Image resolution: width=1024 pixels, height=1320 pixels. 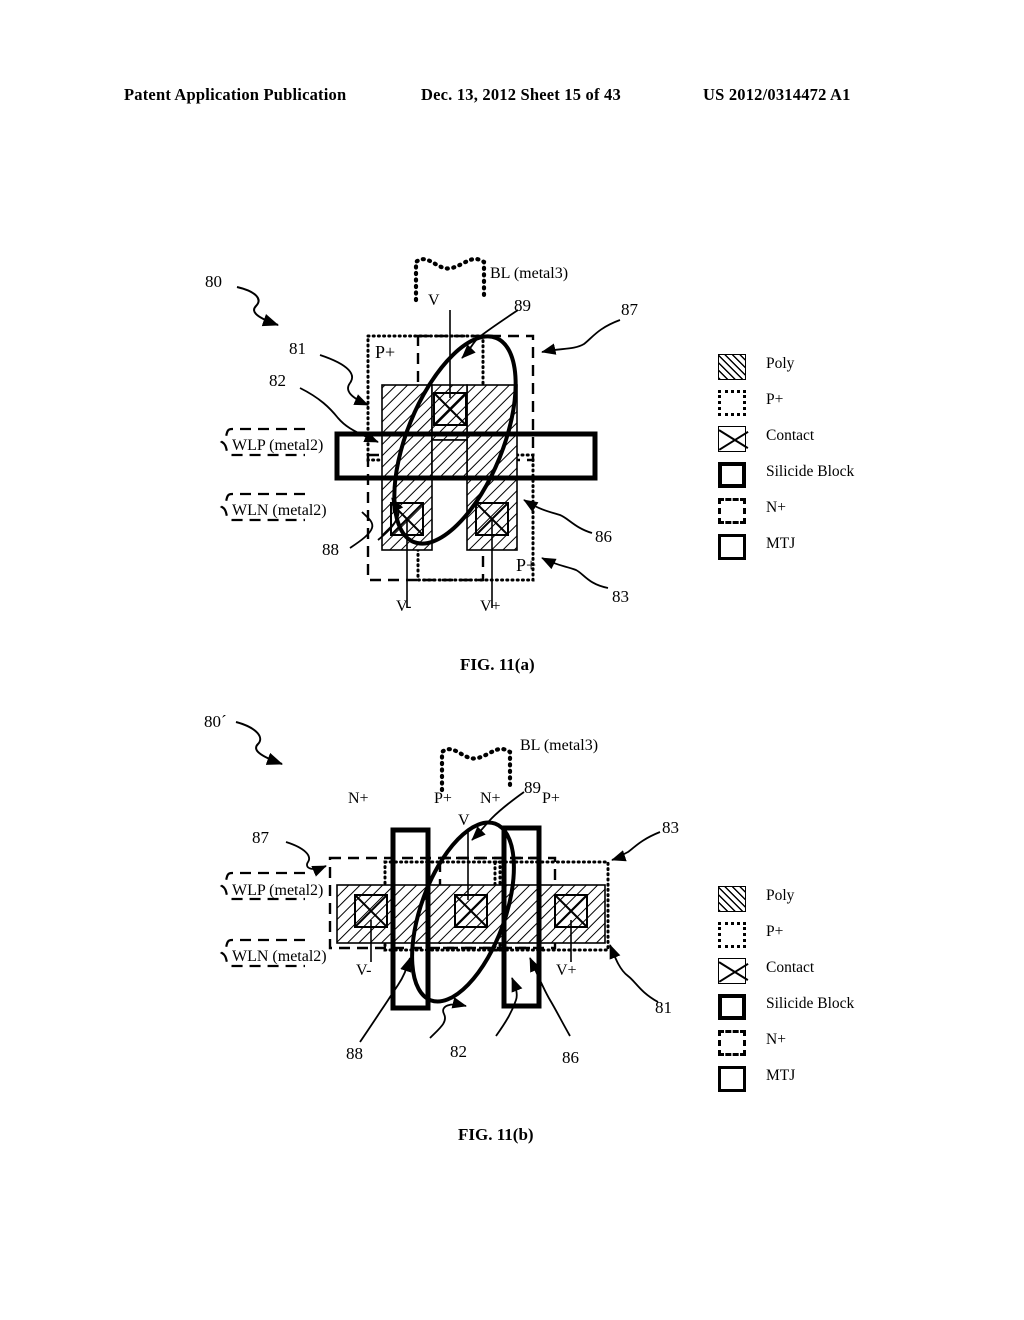 I want to click on legend-label-nplus: N+, so click(x=776, y=507).